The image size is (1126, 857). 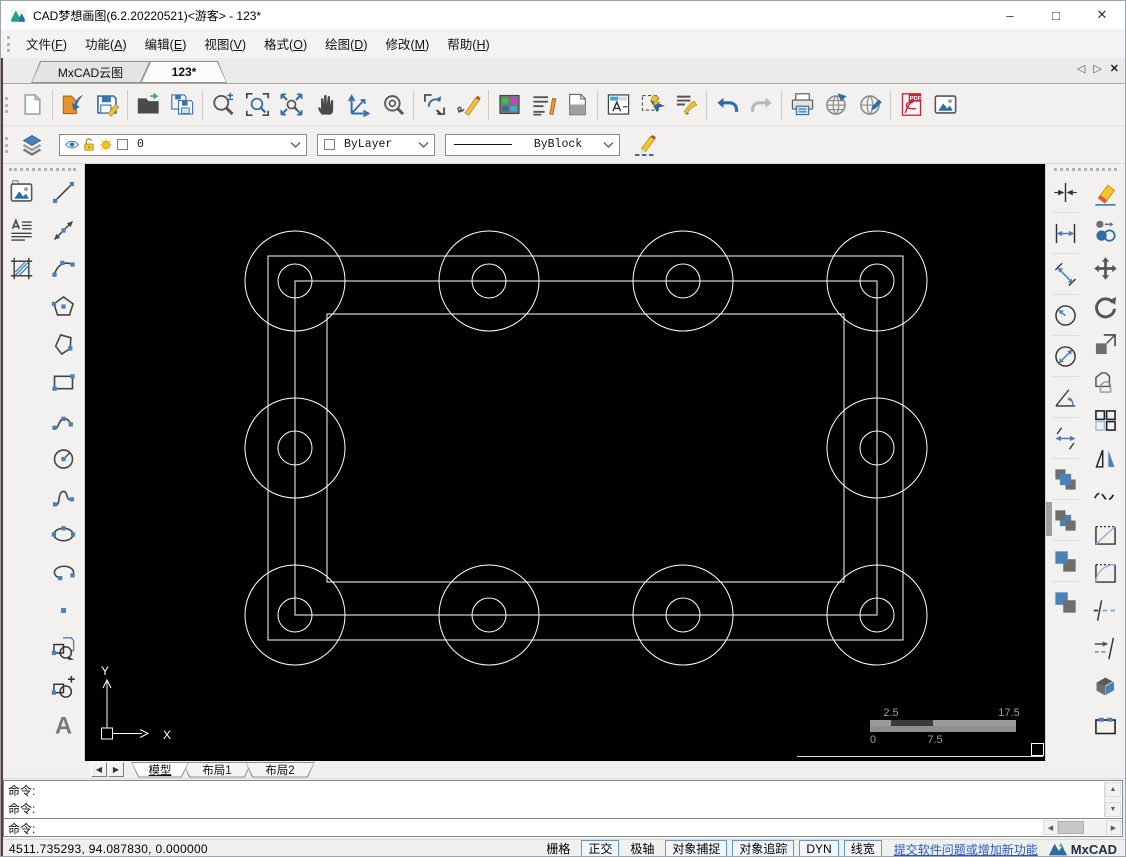 What do you see at coordinates (686, 105) in the screenshot?
I see `match-properties-button` at bounding box center [686, 105].